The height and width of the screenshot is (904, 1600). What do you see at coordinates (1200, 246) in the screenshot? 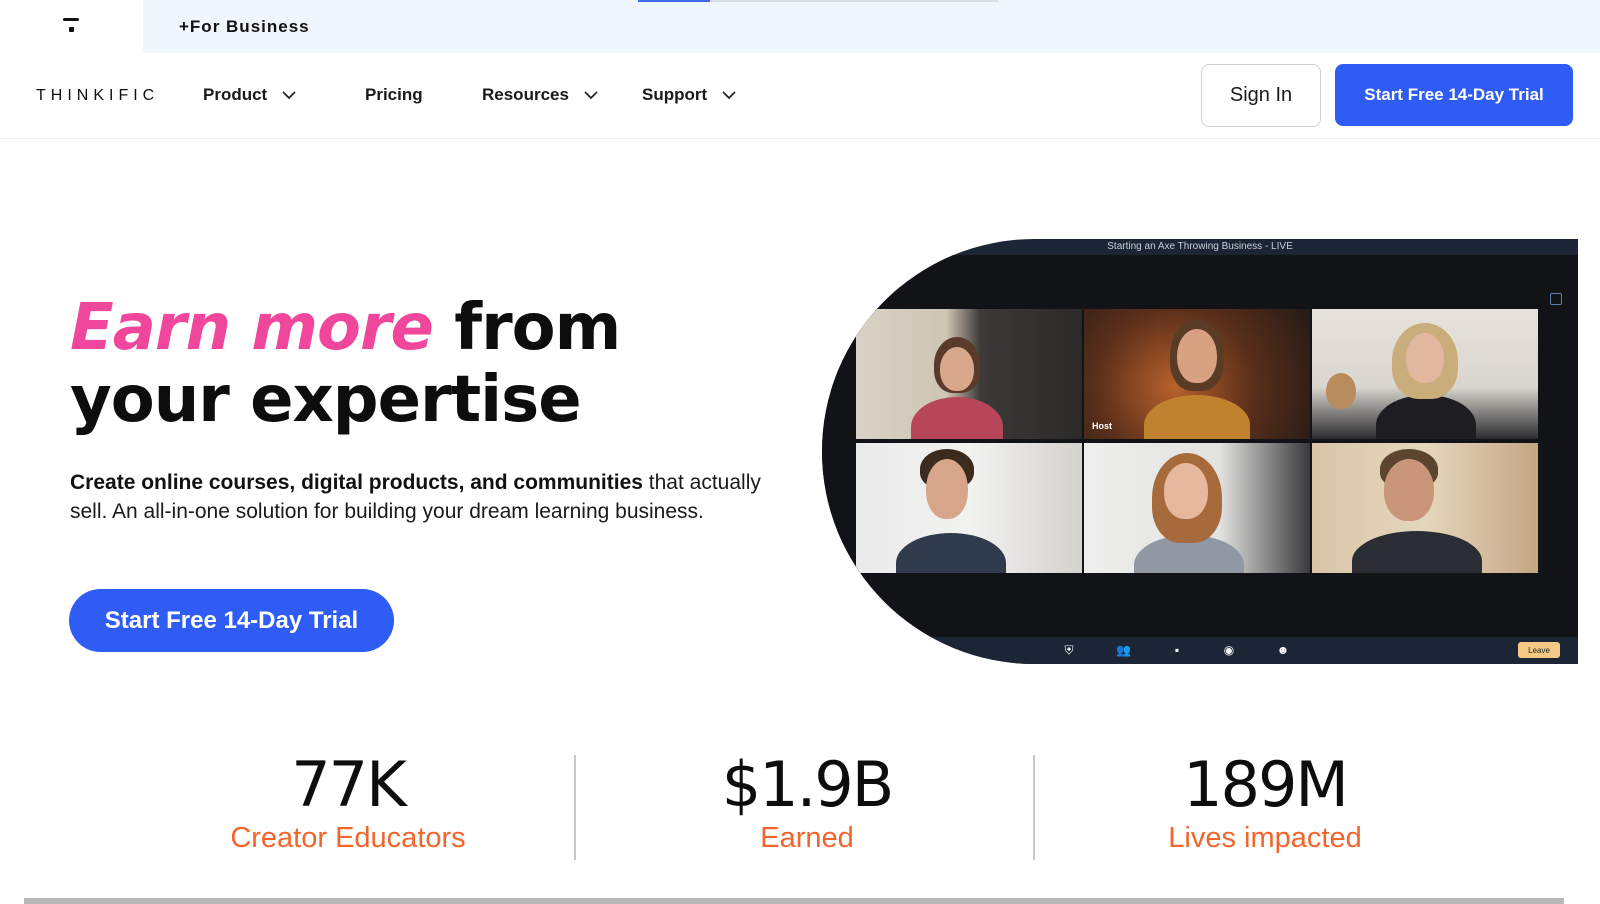
I see `mockup-title: Starting an Axe Throwing Business - LIVE` at bounding box center [1200, 246].